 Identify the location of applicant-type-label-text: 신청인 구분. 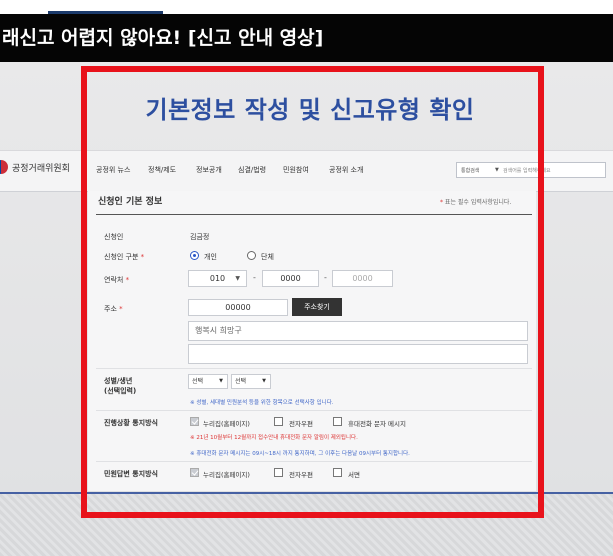
(121, 257).